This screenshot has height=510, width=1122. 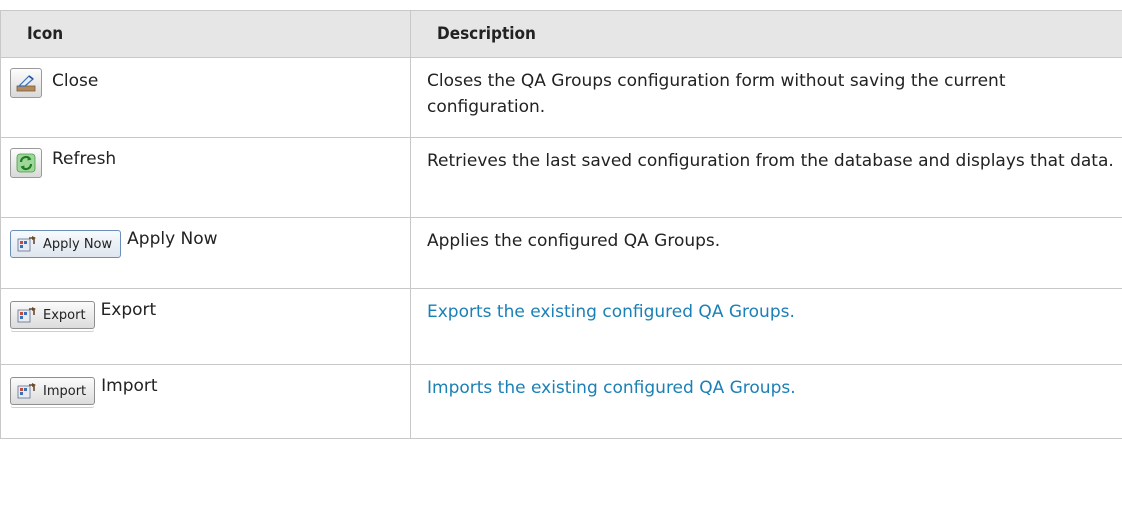 I want to click on apply-now-button: Apply Now, so click(x=65, y=244).